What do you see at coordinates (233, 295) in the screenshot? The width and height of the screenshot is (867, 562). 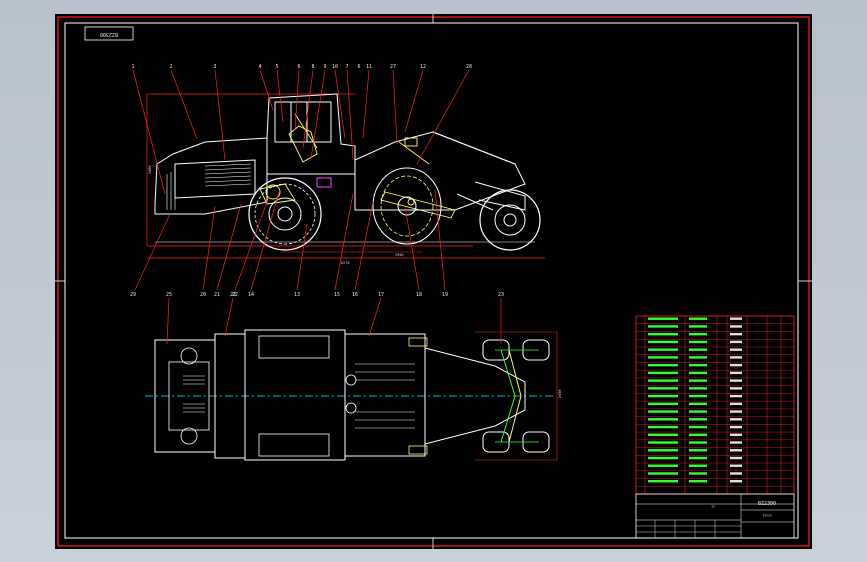 I see `part-label: 22` at bounding box center [233, 295].